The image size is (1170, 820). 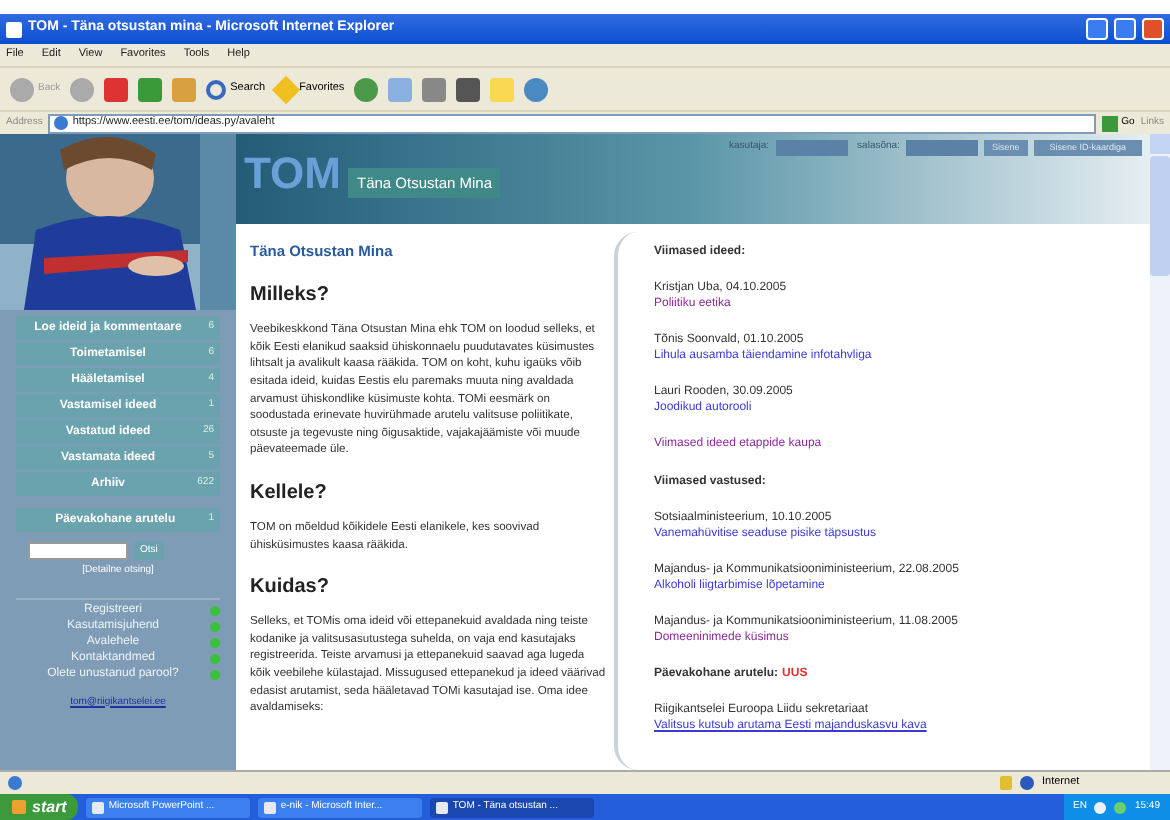 What do you see at coordinates (1160, 452) in the screenshot?
I see `scrollbar` at bounding box center [1160, 452].